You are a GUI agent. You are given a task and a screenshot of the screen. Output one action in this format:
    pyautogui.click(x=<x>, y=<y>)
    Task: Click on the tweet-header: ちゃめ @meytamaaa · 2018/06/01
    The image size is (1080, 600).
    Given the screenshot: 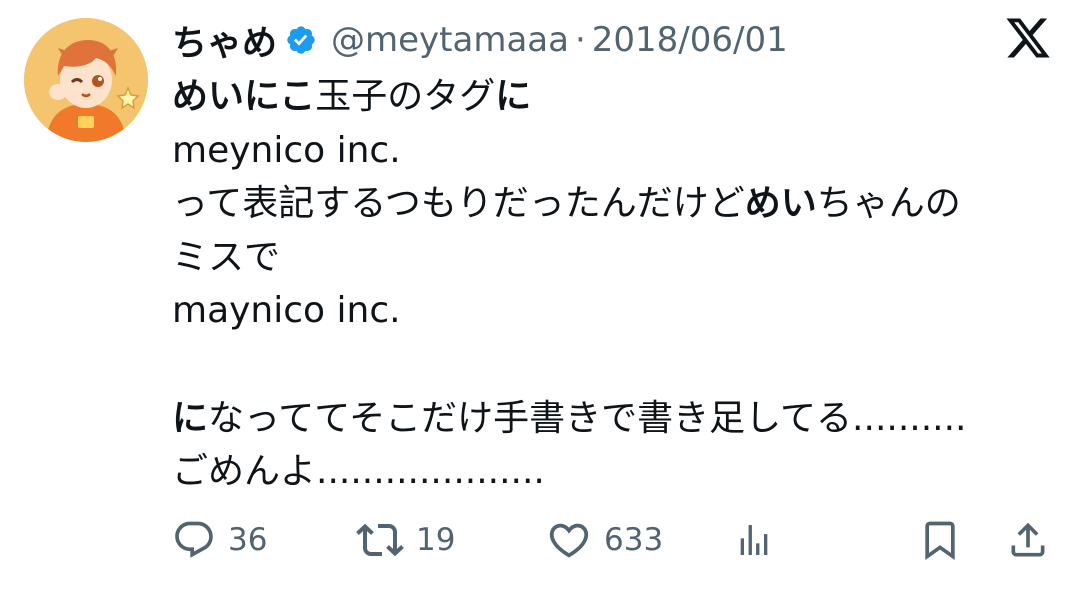 What is the action you would take?
    pyautogui.click(x=480, y=40)
    